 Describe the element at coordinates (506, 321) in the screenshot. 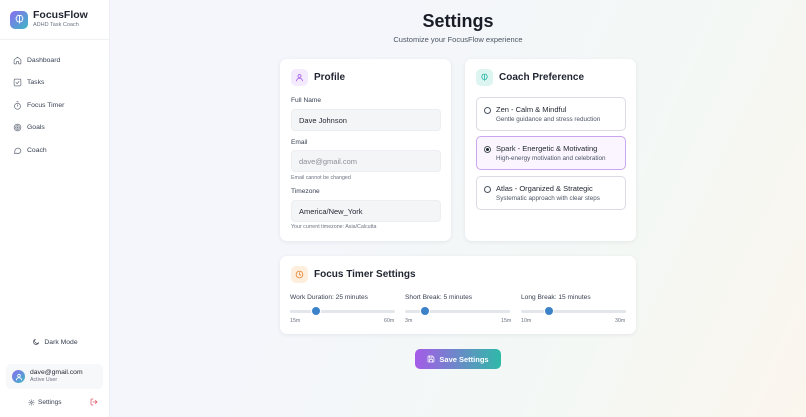

I see `slider-max-label: 15m` at that location.